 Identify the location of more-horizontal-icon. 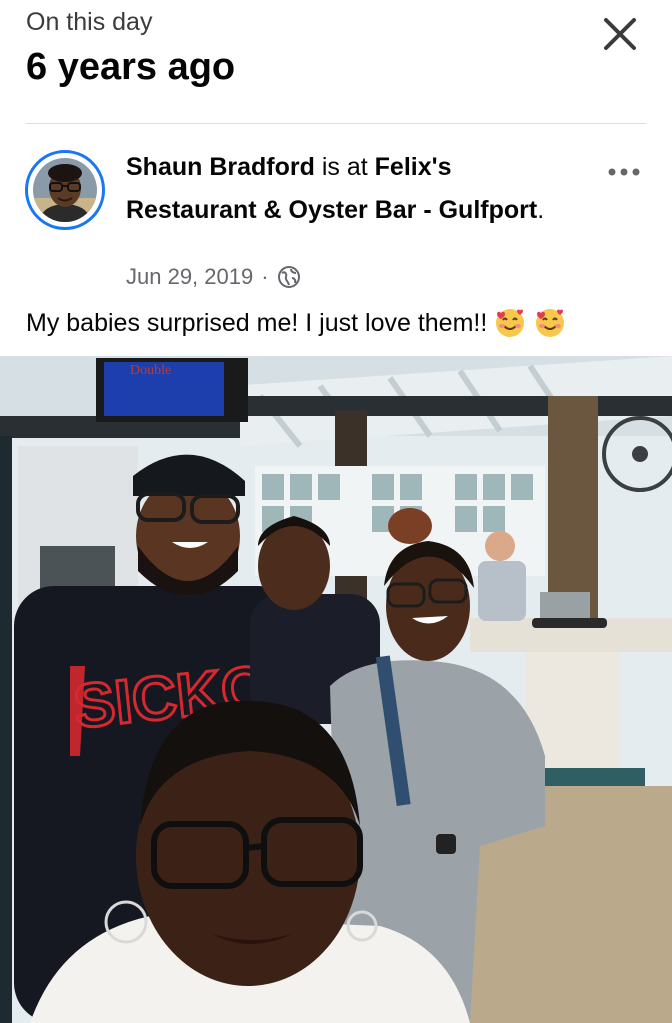
(624, 172).